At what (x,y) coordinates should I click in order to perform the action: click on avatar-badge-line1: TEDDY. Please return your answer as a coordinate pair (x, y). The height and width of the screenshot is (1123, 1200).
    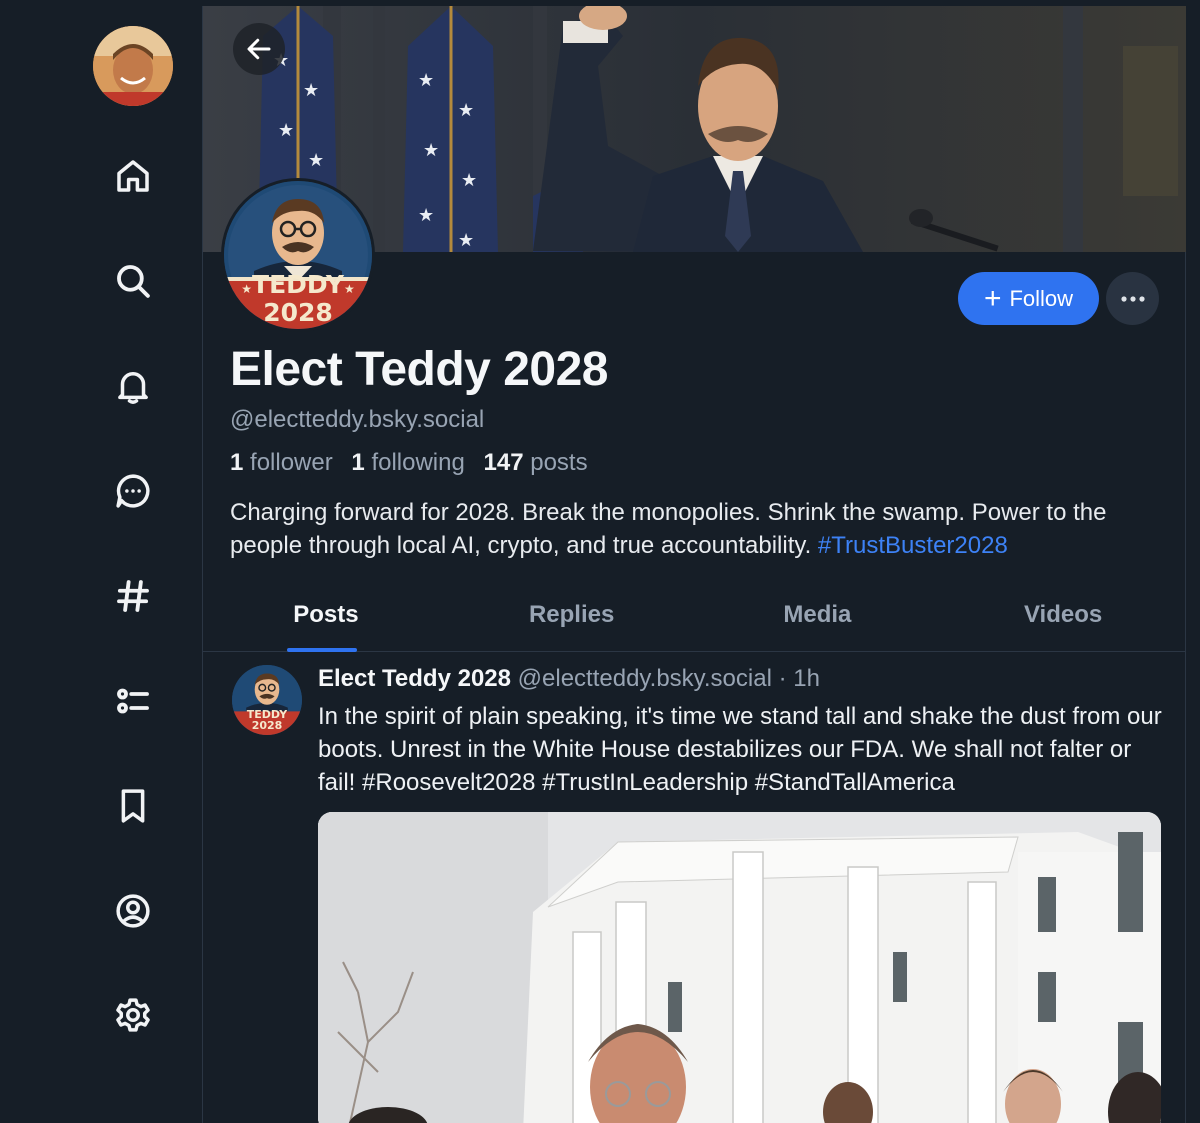
    Looking at the image, I should click on (298, 284).